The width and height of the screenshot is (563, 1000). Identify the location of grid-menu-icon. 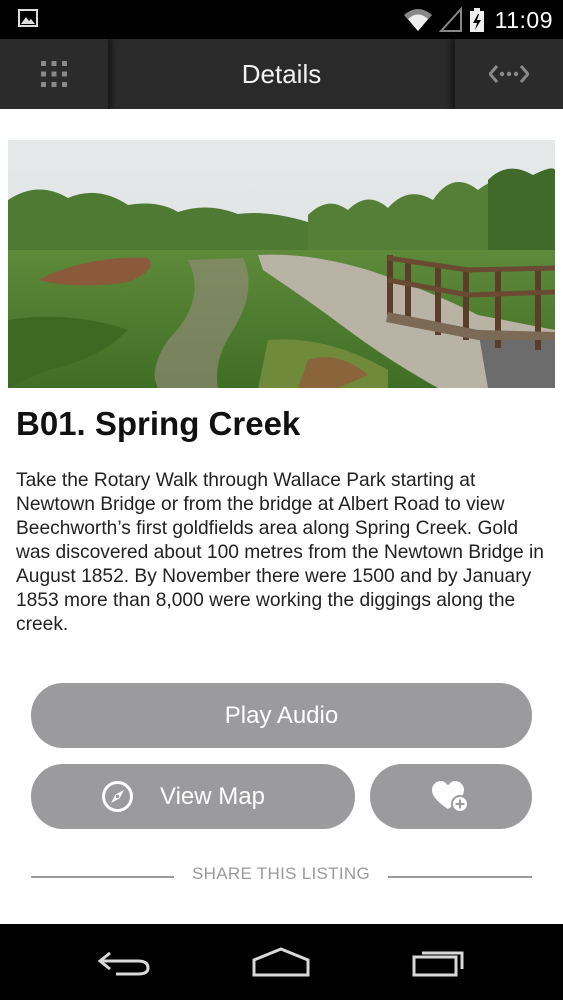
(54, 74).